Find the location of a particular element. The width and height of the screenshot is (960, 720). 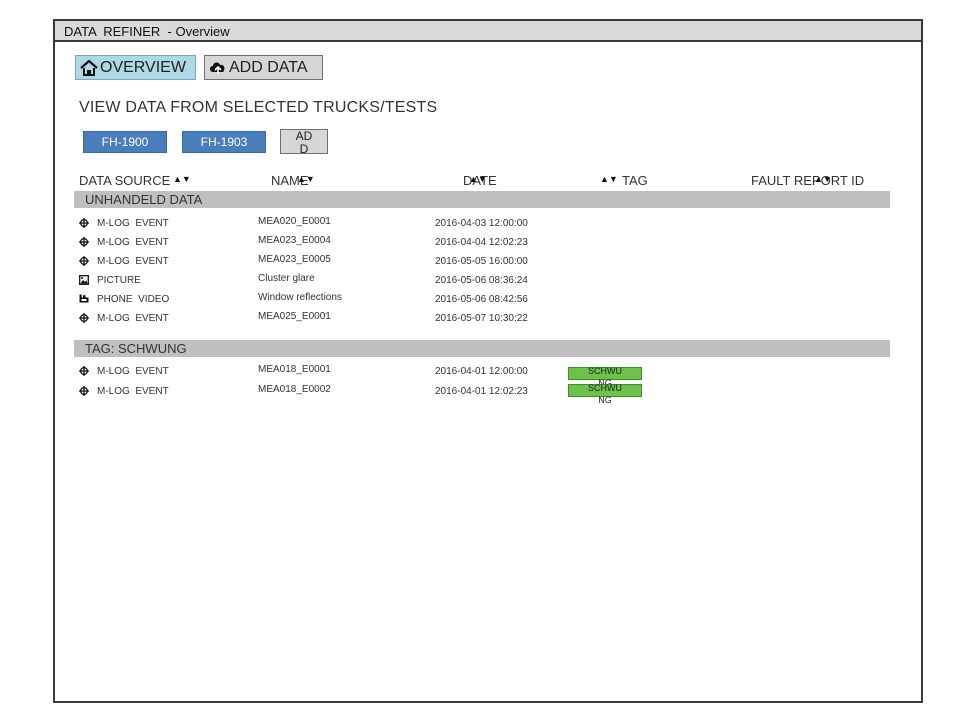

add-data-button: ADD DATA is located at coordinates (263, 67).